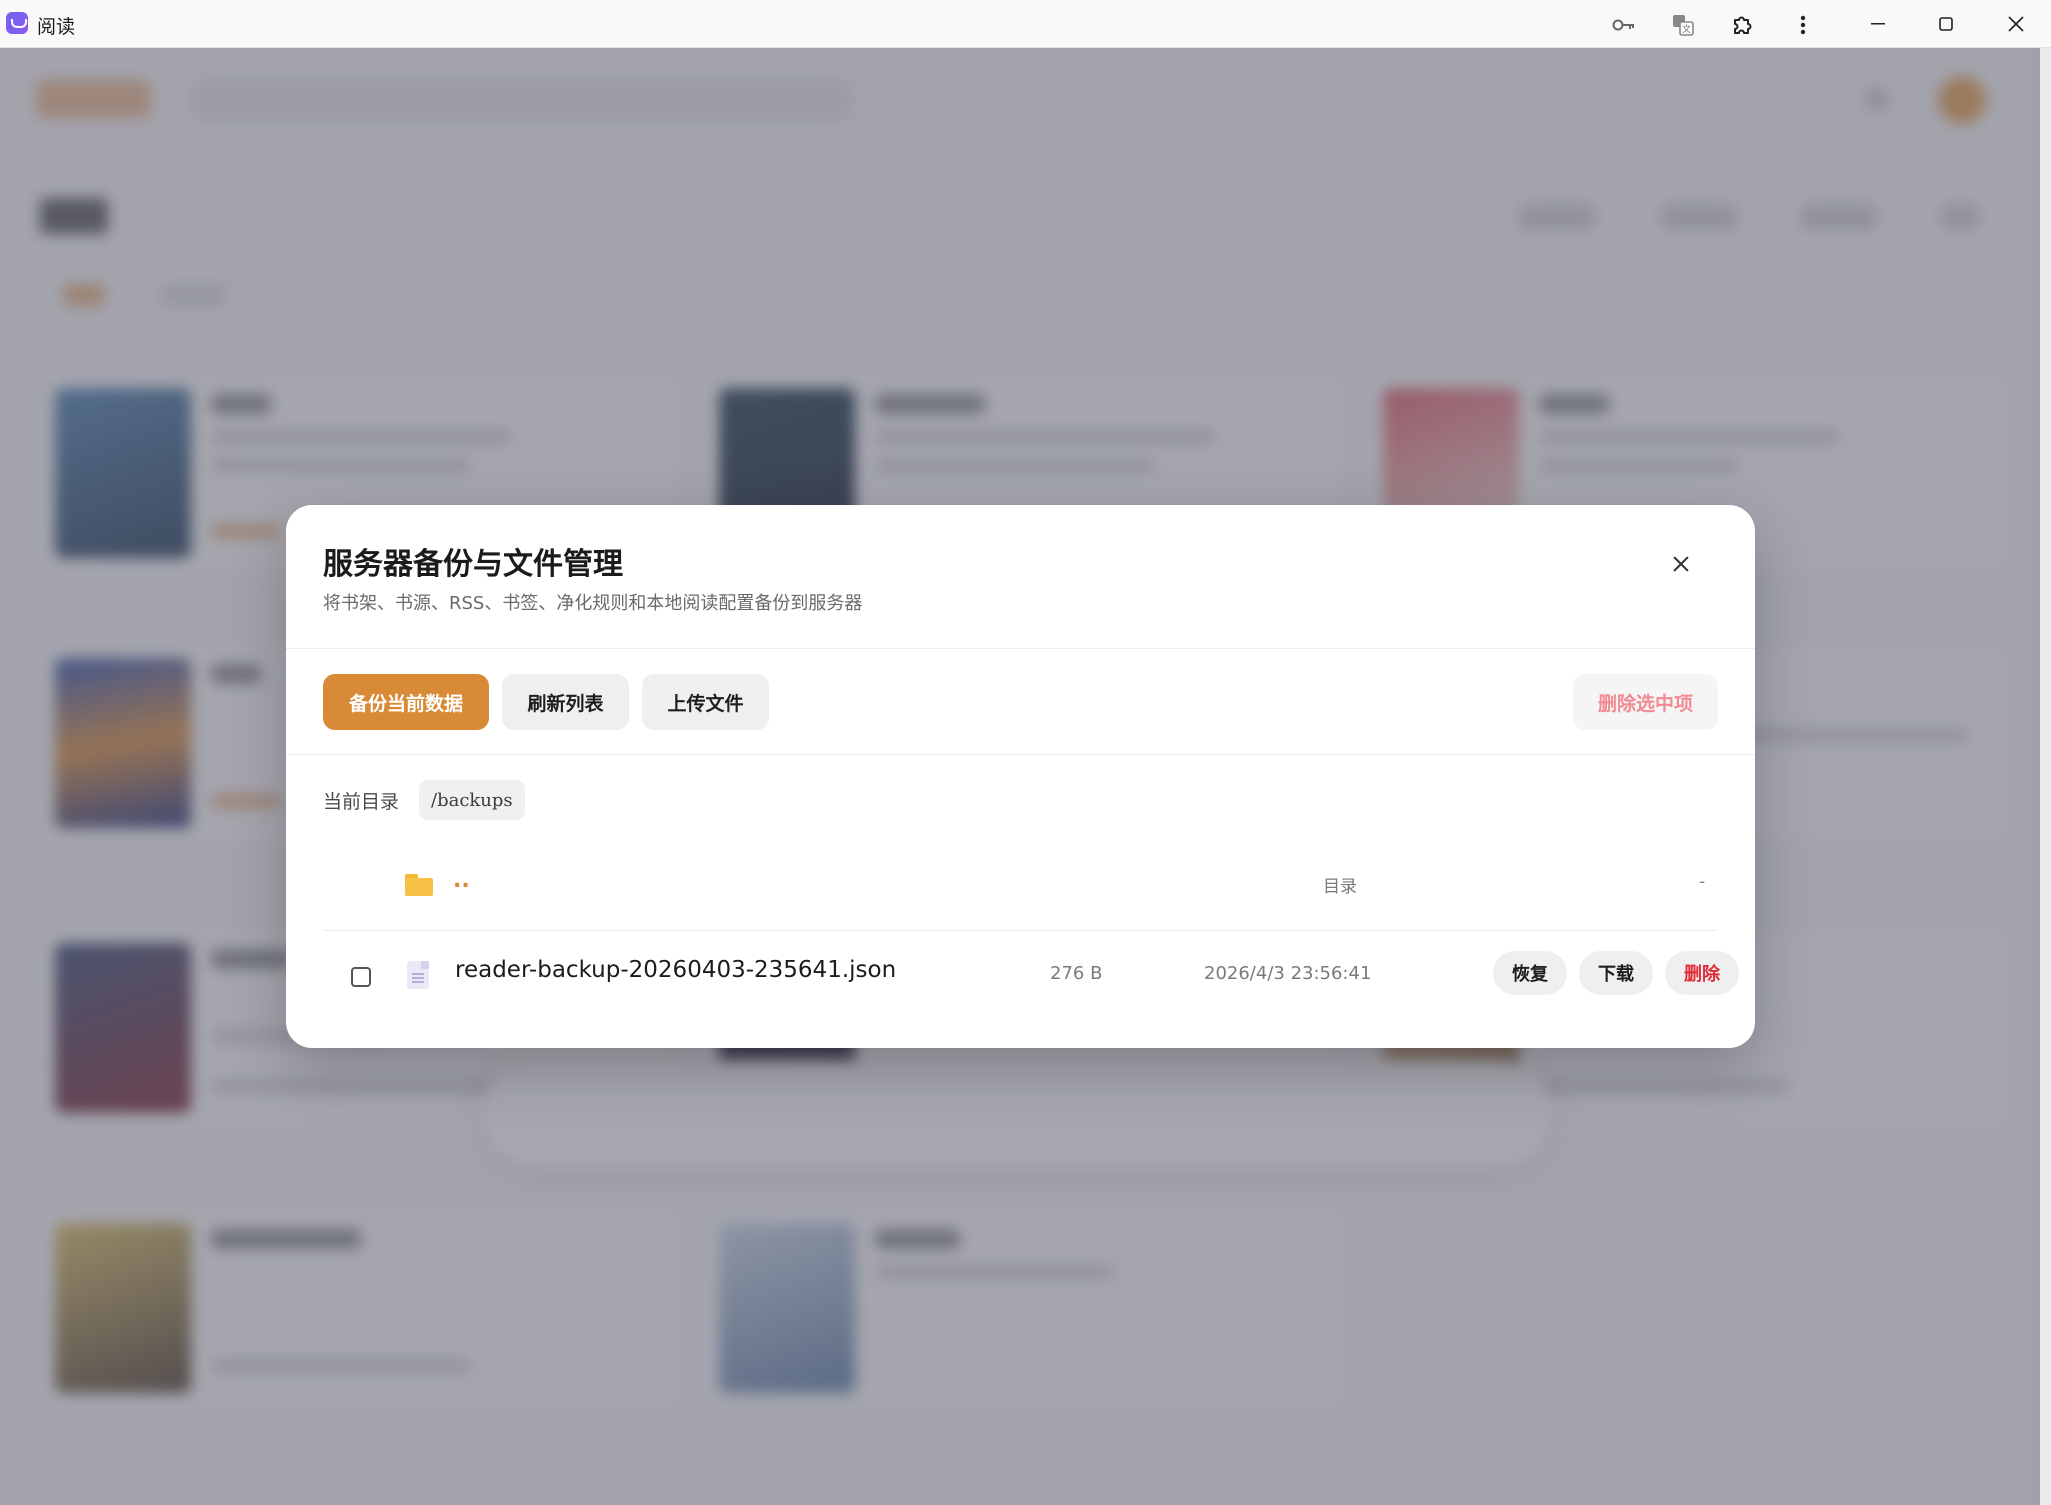 The image size is (2051, 1505). Describe the element at coordinates (472, 800) in the screenshot. I see `current-directory-path: /backups` at that location.